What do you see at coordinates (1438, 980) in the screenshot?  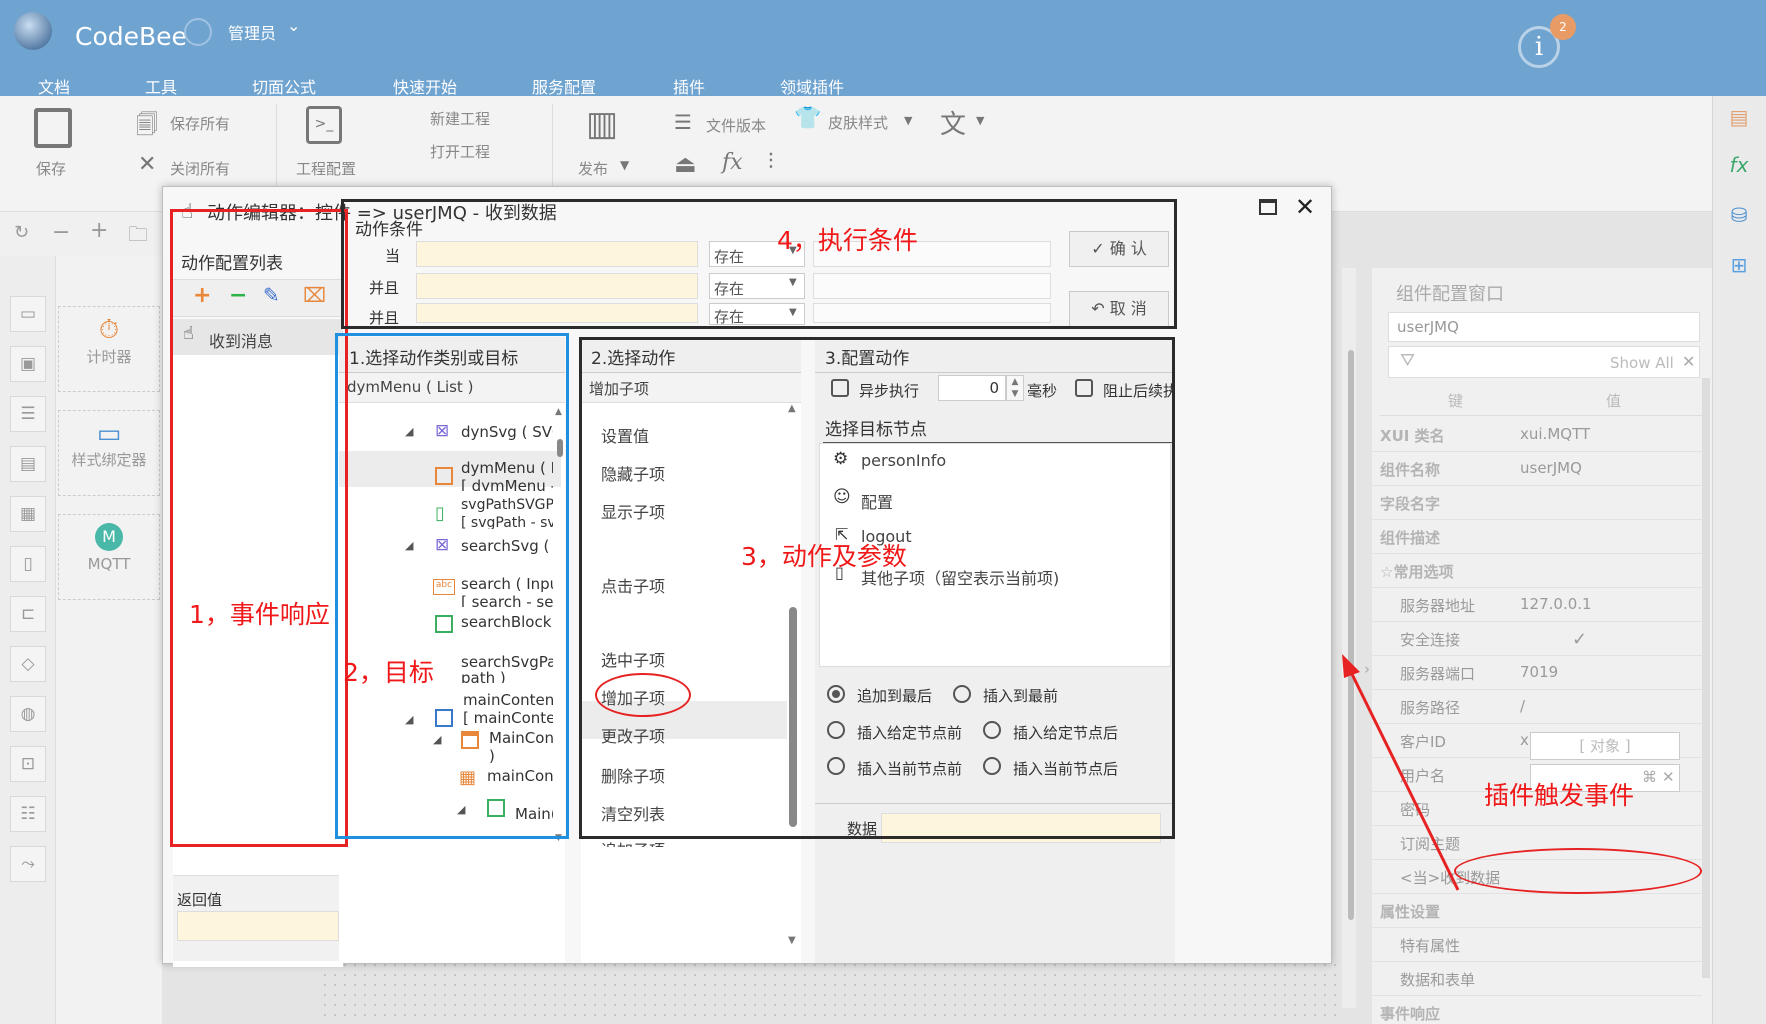 I see `config-row-key: 数据和表单` at bounding box center [1438, 980].